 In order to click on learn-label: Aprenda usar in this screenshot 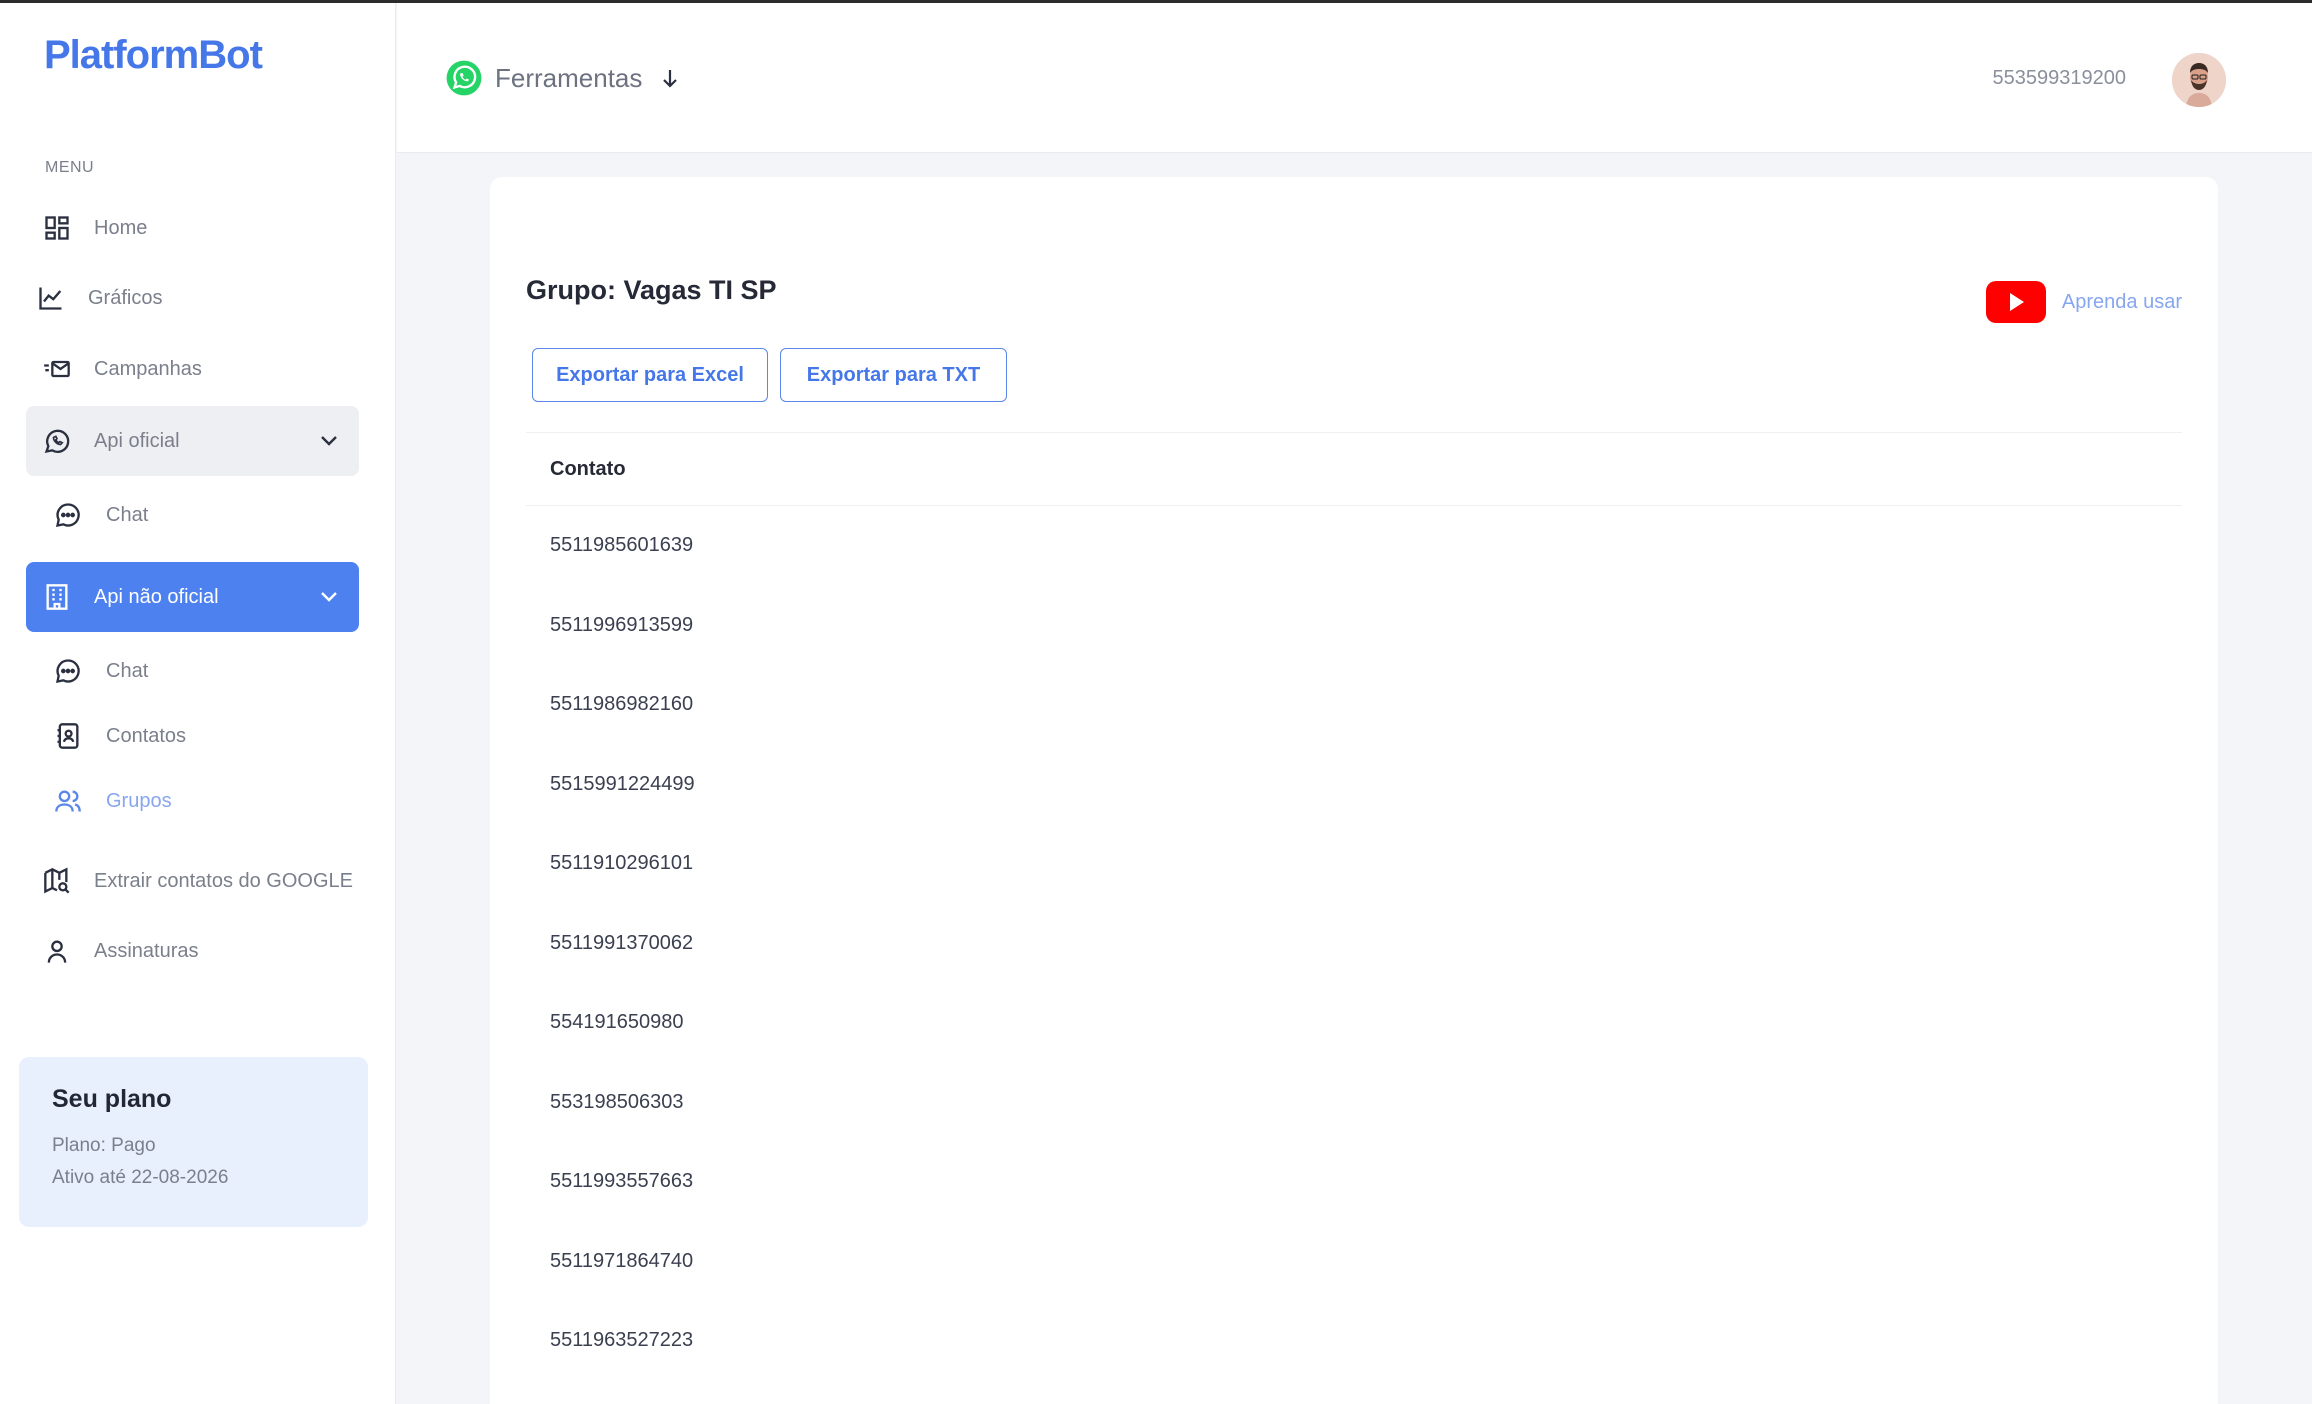, I will do `click(2121, 301)`.